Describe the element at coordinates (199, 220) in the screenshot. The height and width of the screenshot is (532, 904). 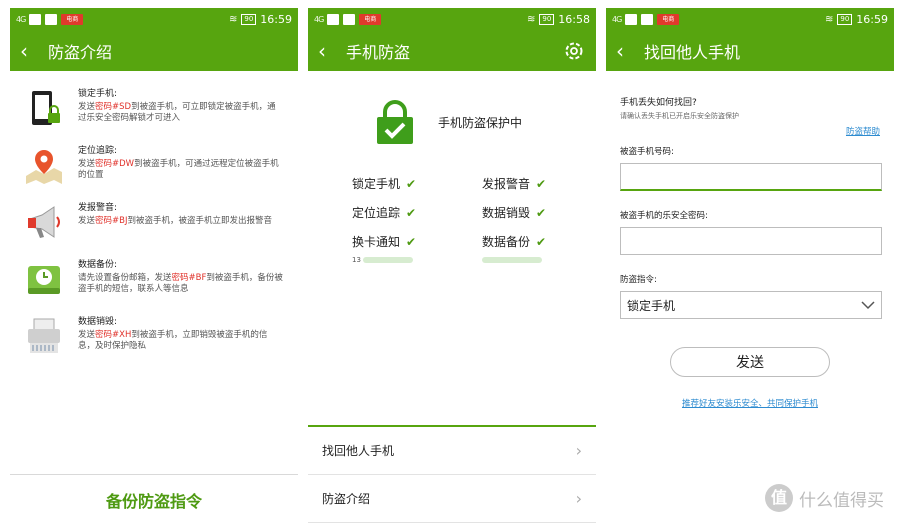
I see `intro-text: 到被盗手机，被盗手机立即发出报警音` at that location.